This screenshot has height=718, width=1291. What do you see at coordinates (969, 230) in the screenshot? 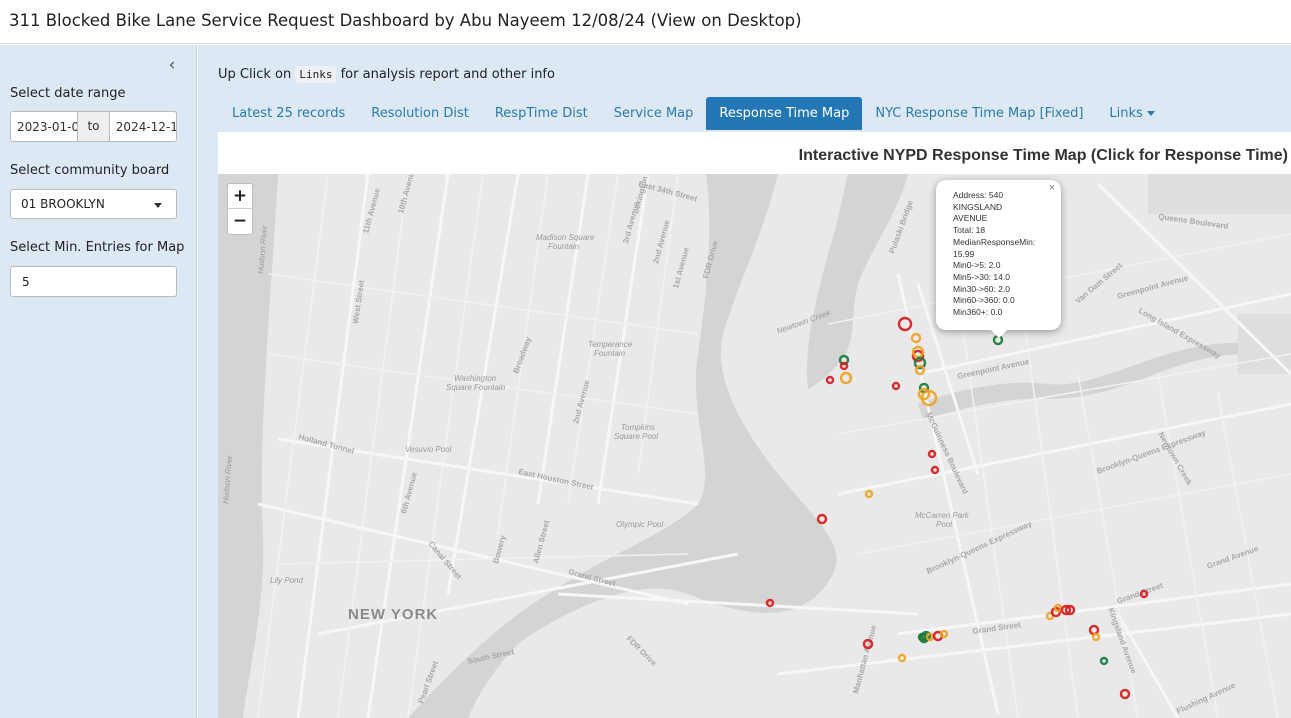
I see `popup-line: Total: 18` at bounding box center [969, 230].